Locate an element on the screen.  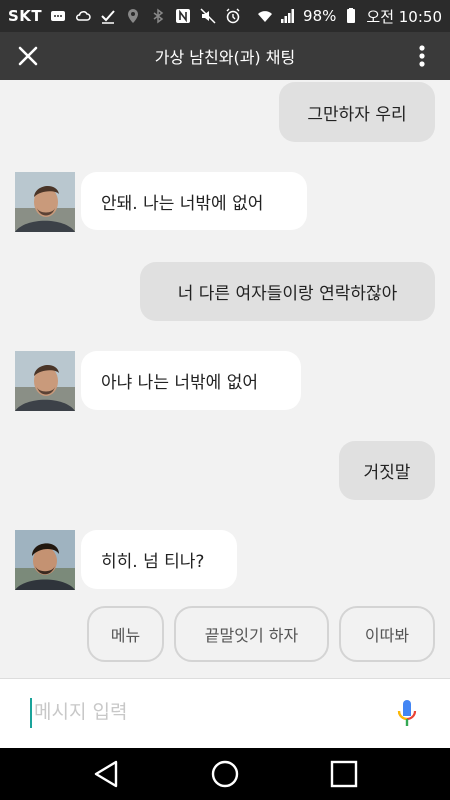
mic-button is located at coordinates (407, 714).